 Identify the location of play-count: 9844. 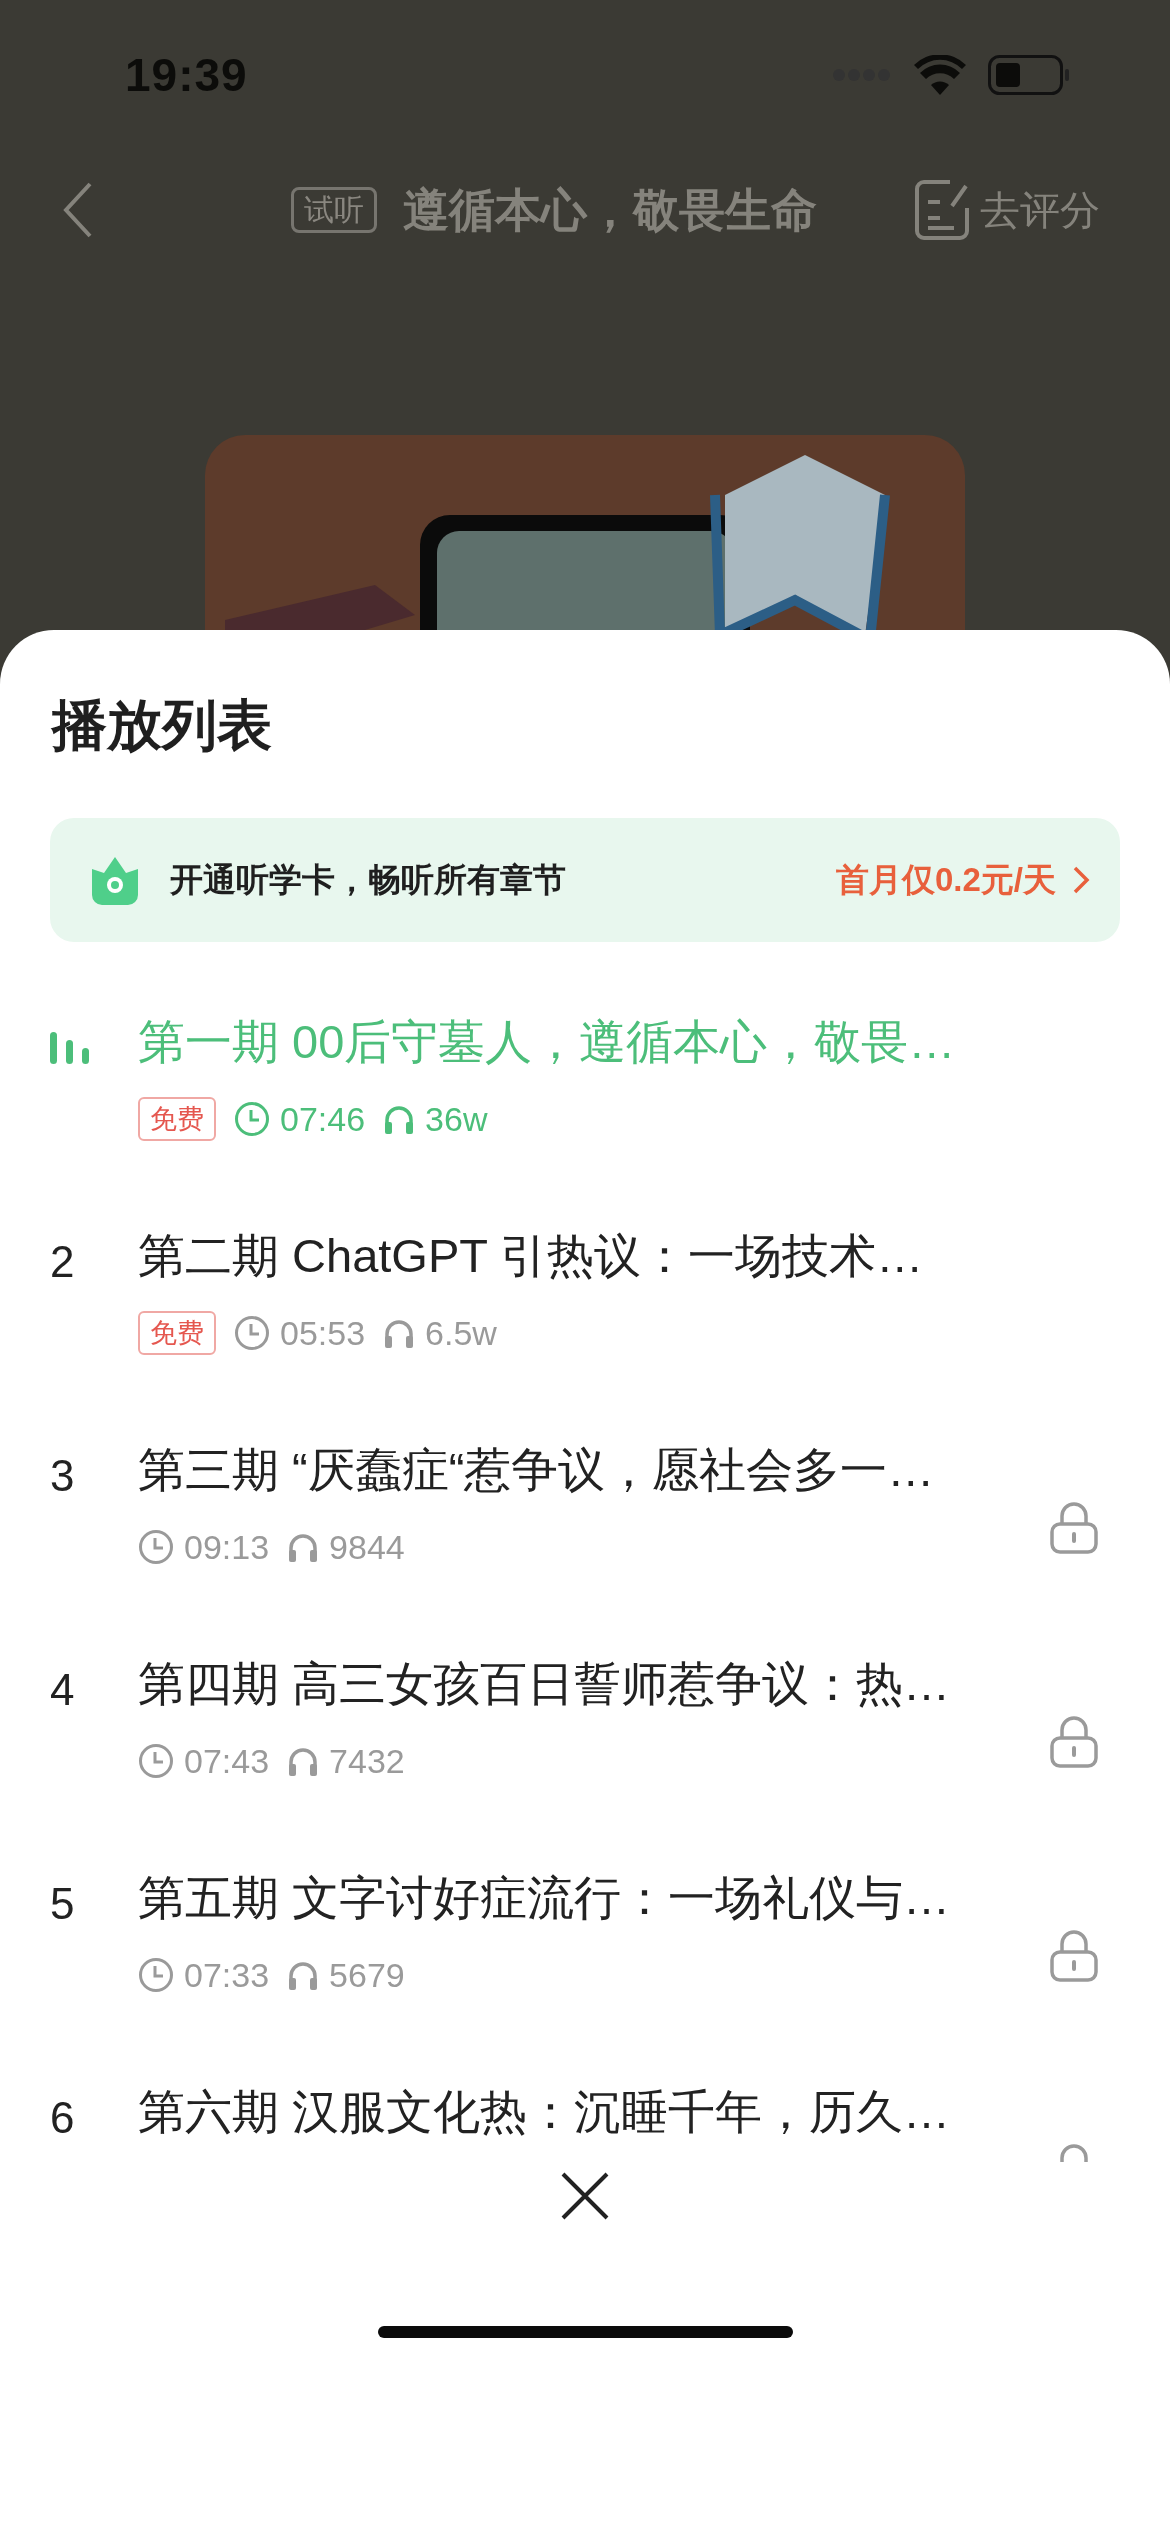
(367, 1547).